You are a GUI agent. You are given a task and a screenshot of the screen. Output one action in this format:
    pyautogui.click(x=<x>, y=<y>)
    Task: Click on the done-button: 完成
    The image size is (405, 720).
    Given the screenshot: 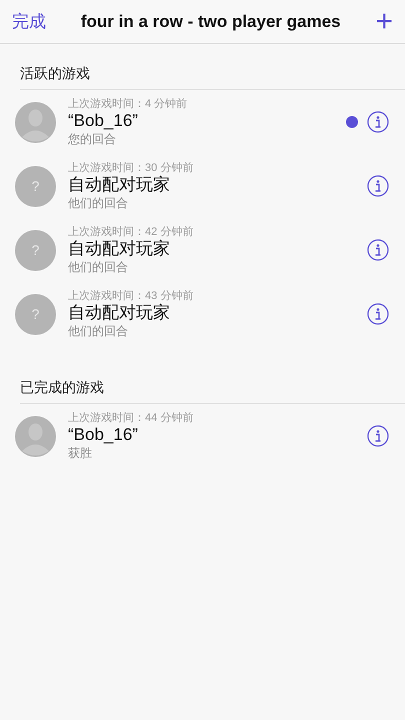 What is the action you would take?
    pyautogui.click(x=29, y=21)
    